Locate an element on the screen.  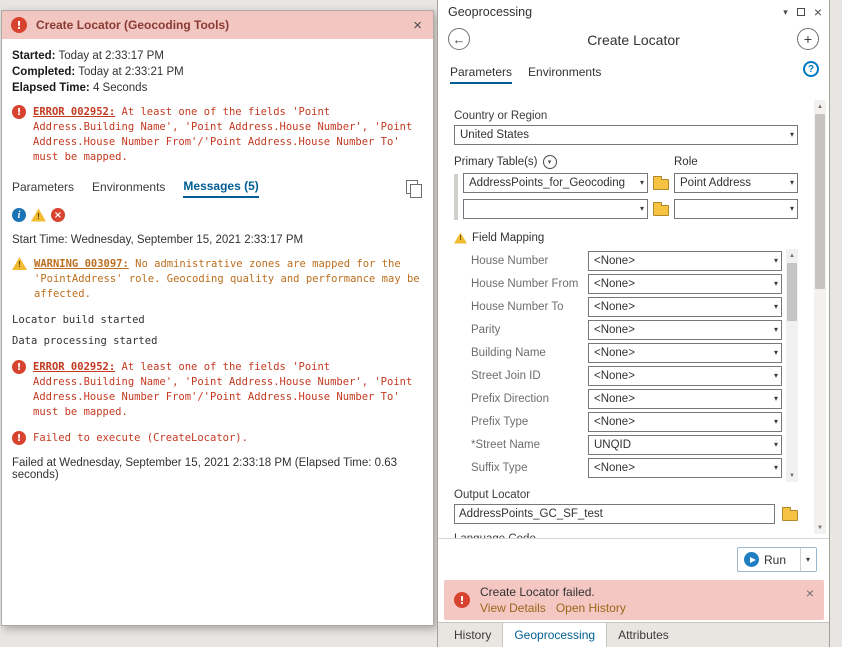
field-row: House Number To <None> is located at coordinates (618, 306).